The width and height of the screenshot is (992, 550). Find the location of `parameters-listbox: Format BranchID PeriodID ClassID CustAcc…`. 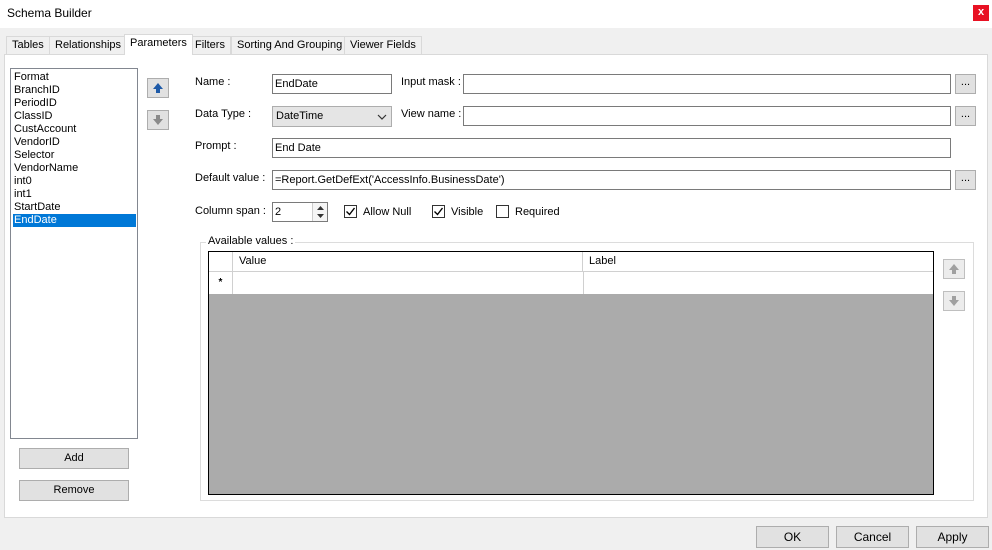

parameters-listbox: Format BranchID PeriodID ClassID CustAcc… is located at coordinates (74, 253).